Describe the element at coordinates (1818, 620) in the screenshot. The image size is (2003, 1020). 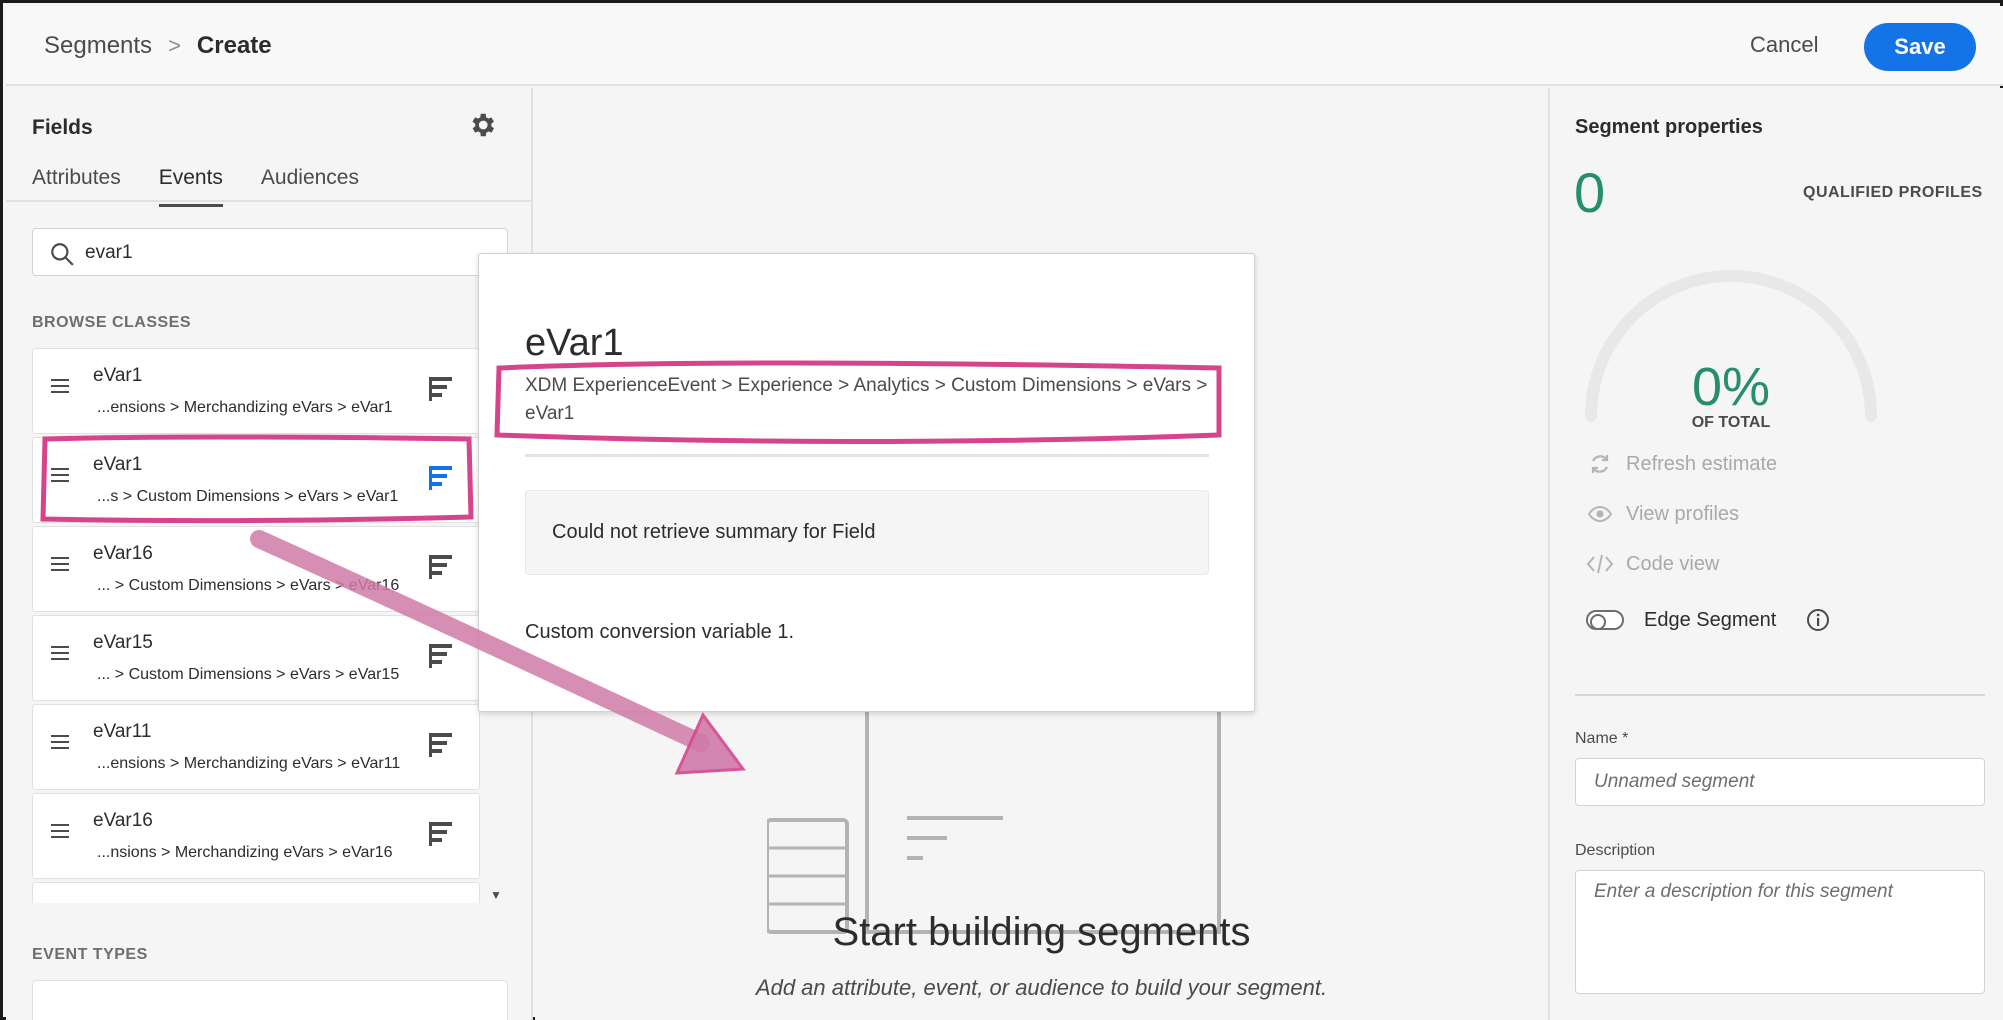
I see `info-circle-icon` at that location.